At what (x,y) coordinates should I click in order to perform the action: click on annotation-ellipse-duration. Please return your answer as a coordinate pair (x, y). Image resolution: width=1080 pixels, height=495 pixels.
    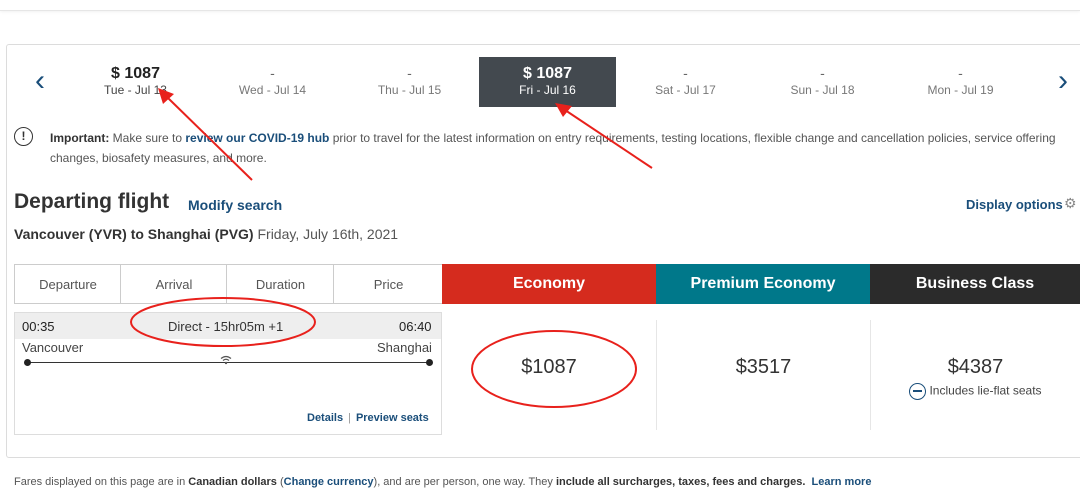
    Looking at the image, I should click on (223, 322).